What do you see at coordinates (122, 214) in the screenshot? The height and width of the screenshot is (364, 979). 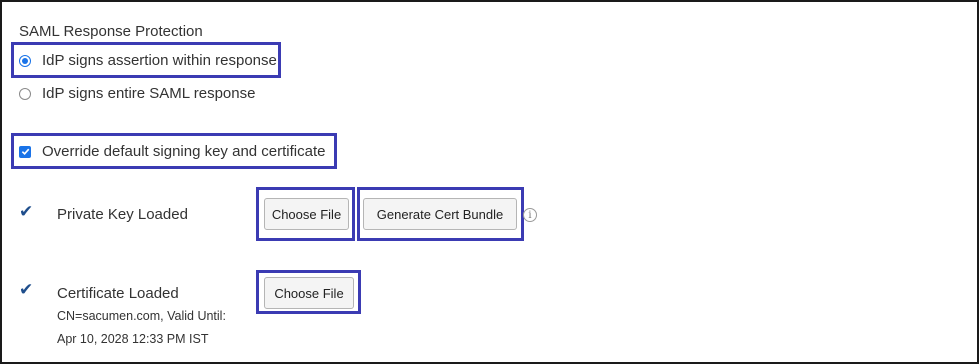 I see `private-key-label: Private Key Loaded` at bounding box center [122, 214].